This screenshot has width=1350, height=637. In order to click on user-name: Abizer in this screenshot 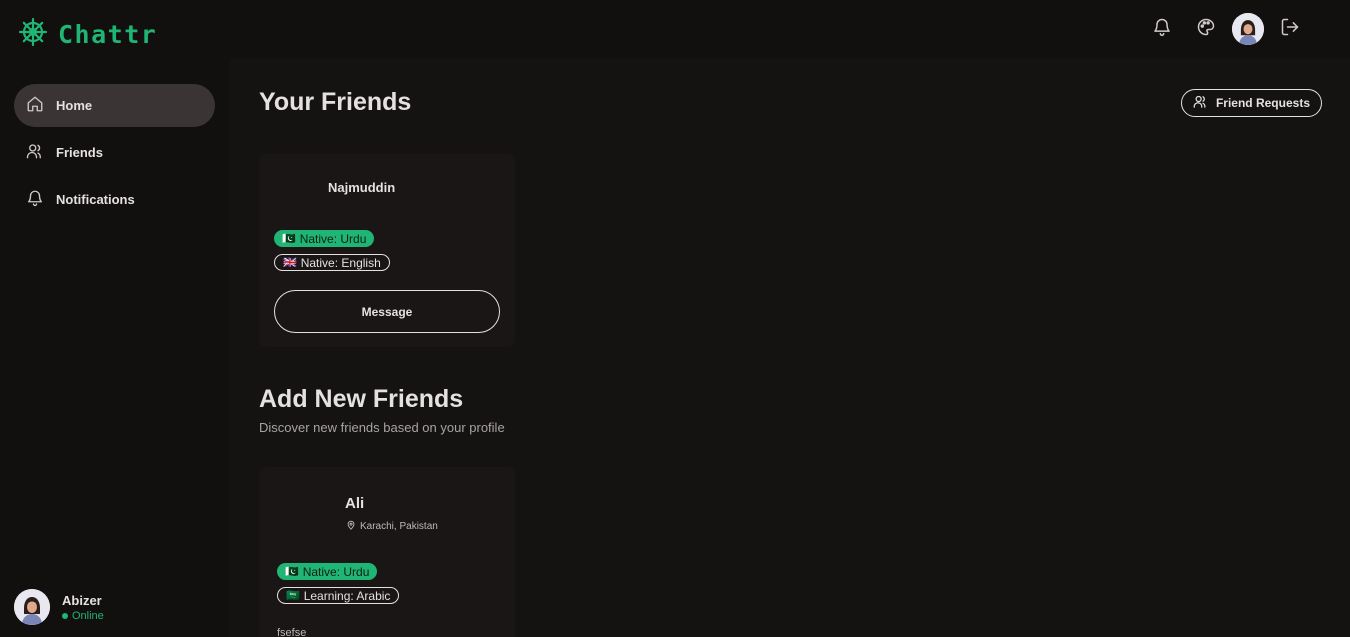, I will do `click(82, 600)`.